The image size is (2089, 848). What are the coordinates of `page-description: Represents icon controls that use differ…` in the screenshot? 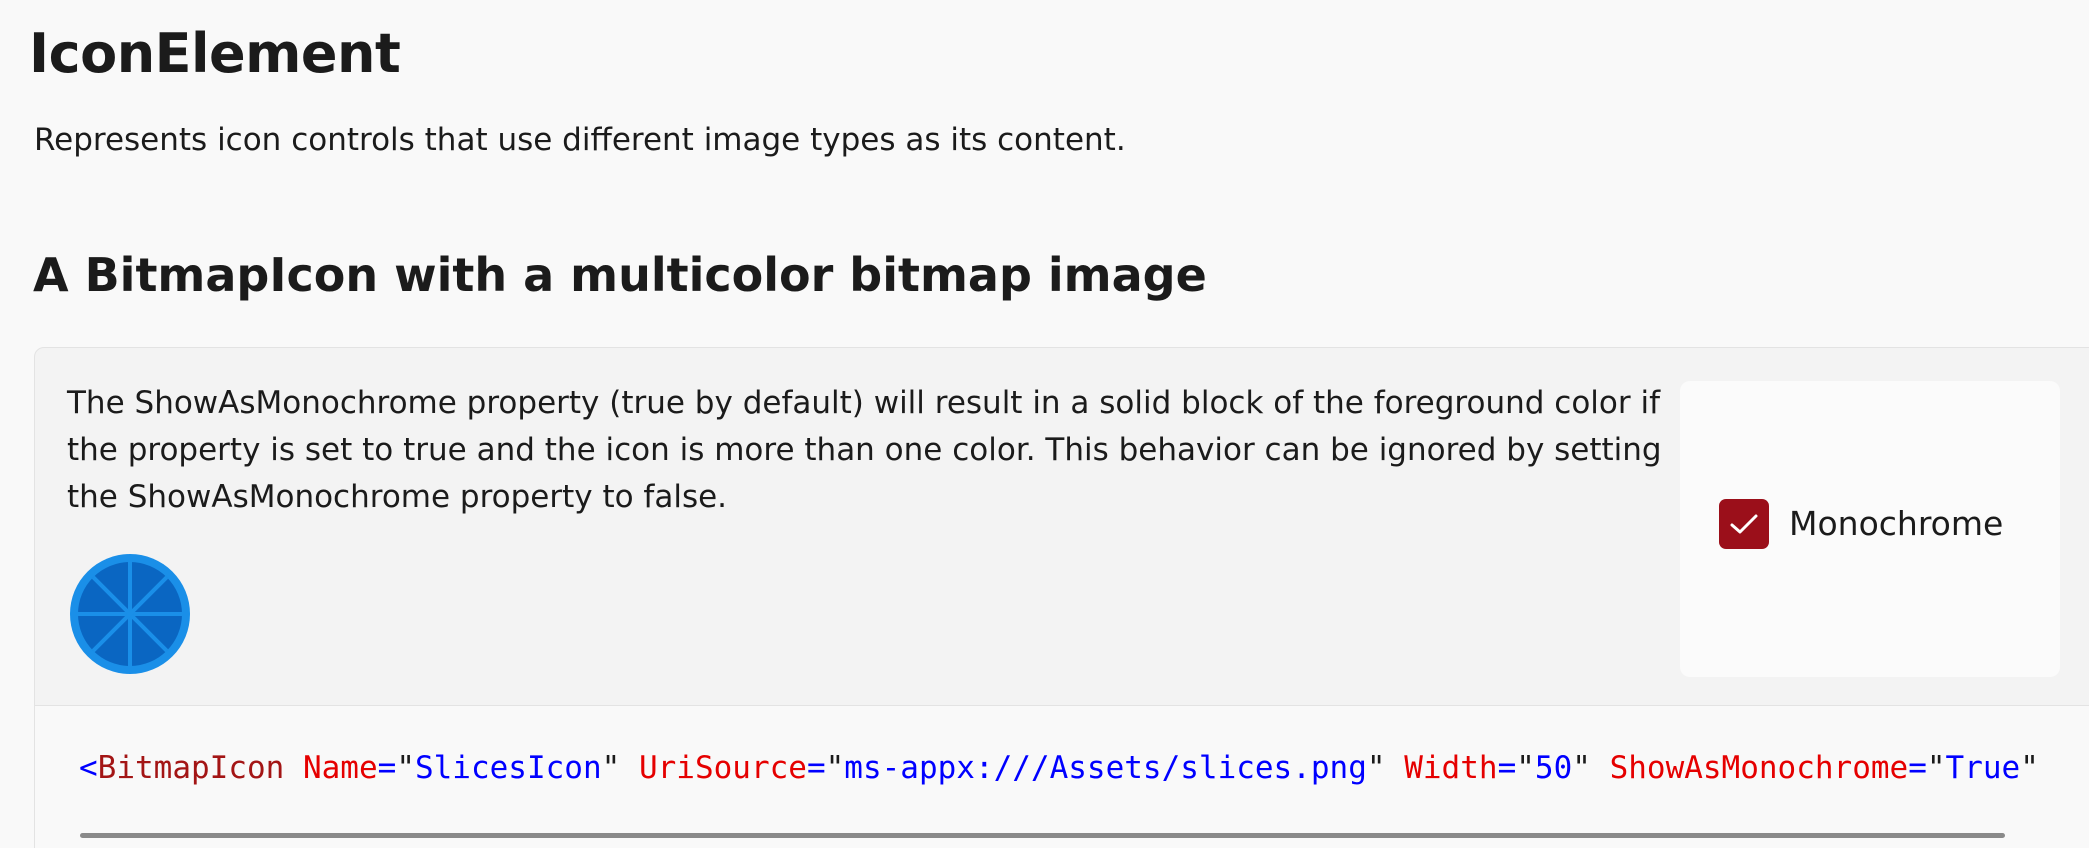 It's located at (580, 140).